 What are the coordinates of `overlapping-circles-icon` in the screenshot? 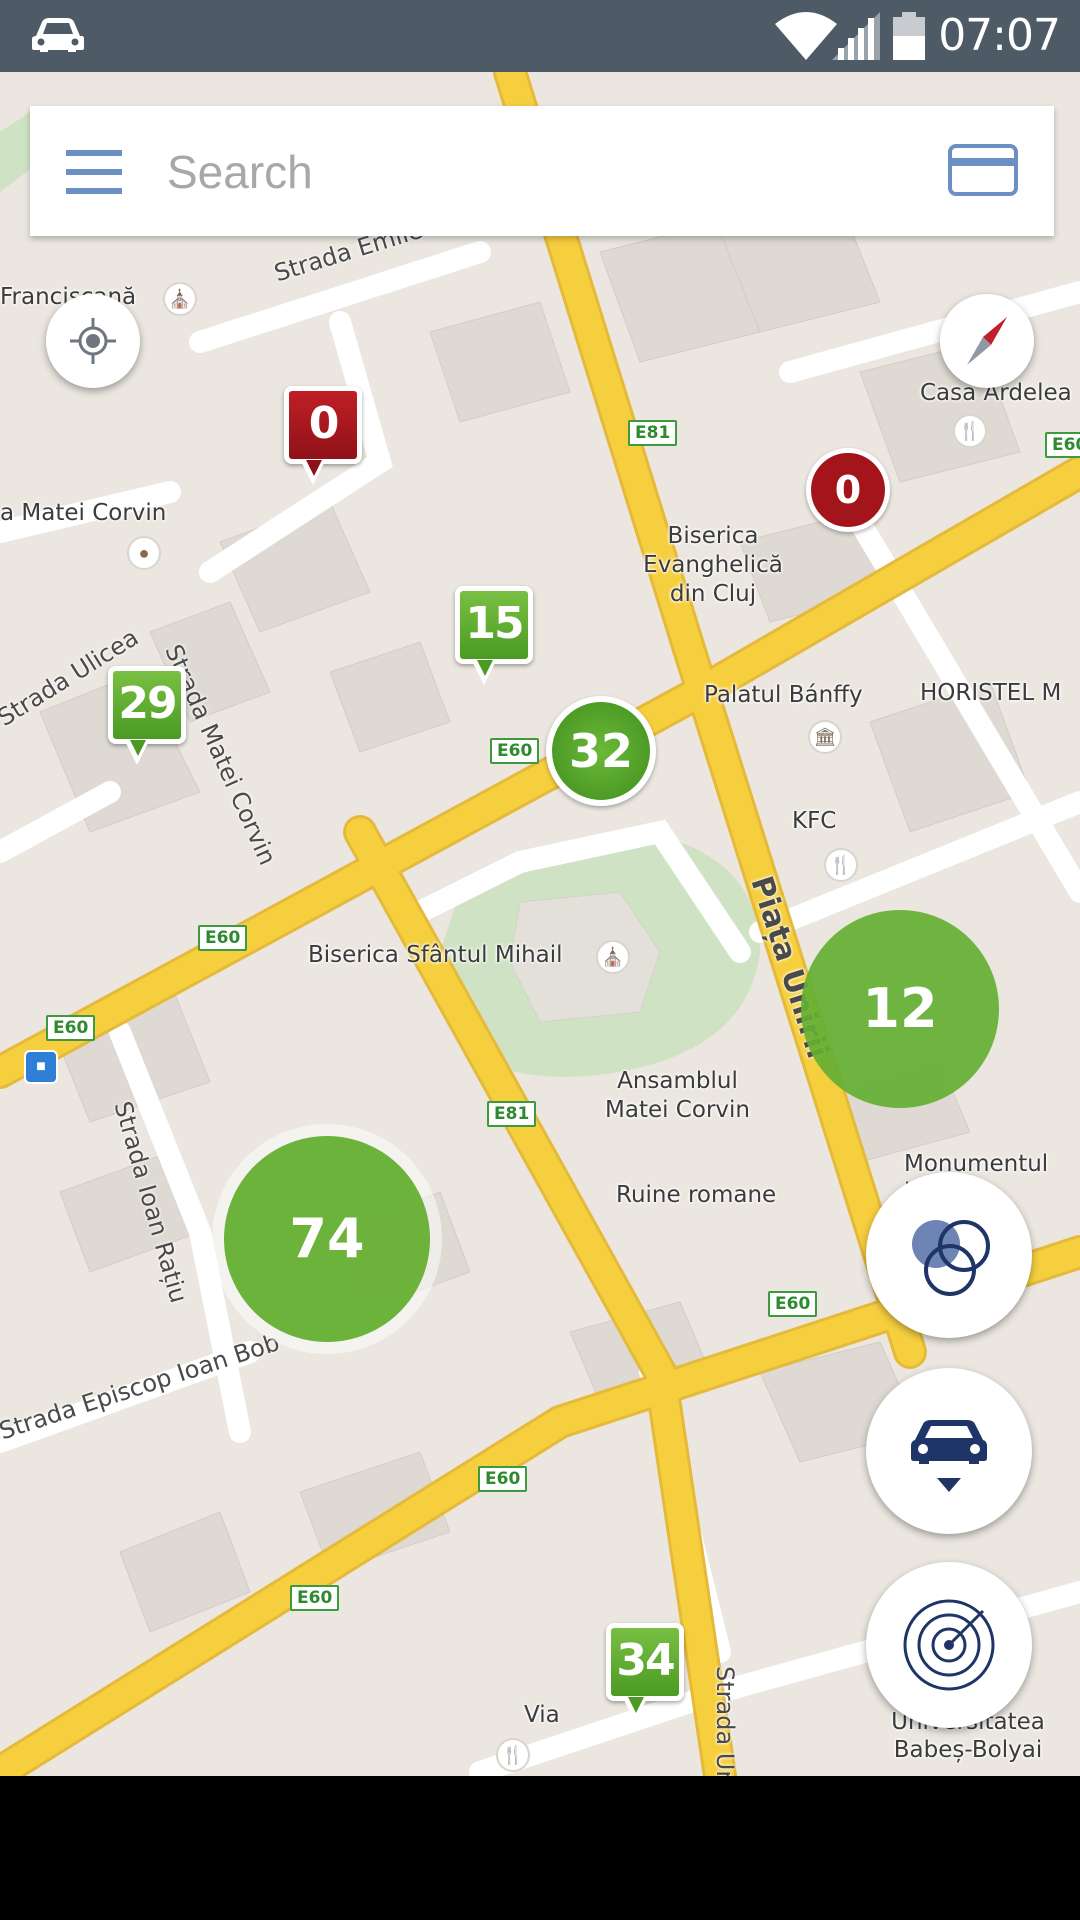 It's located at (951, 1258).